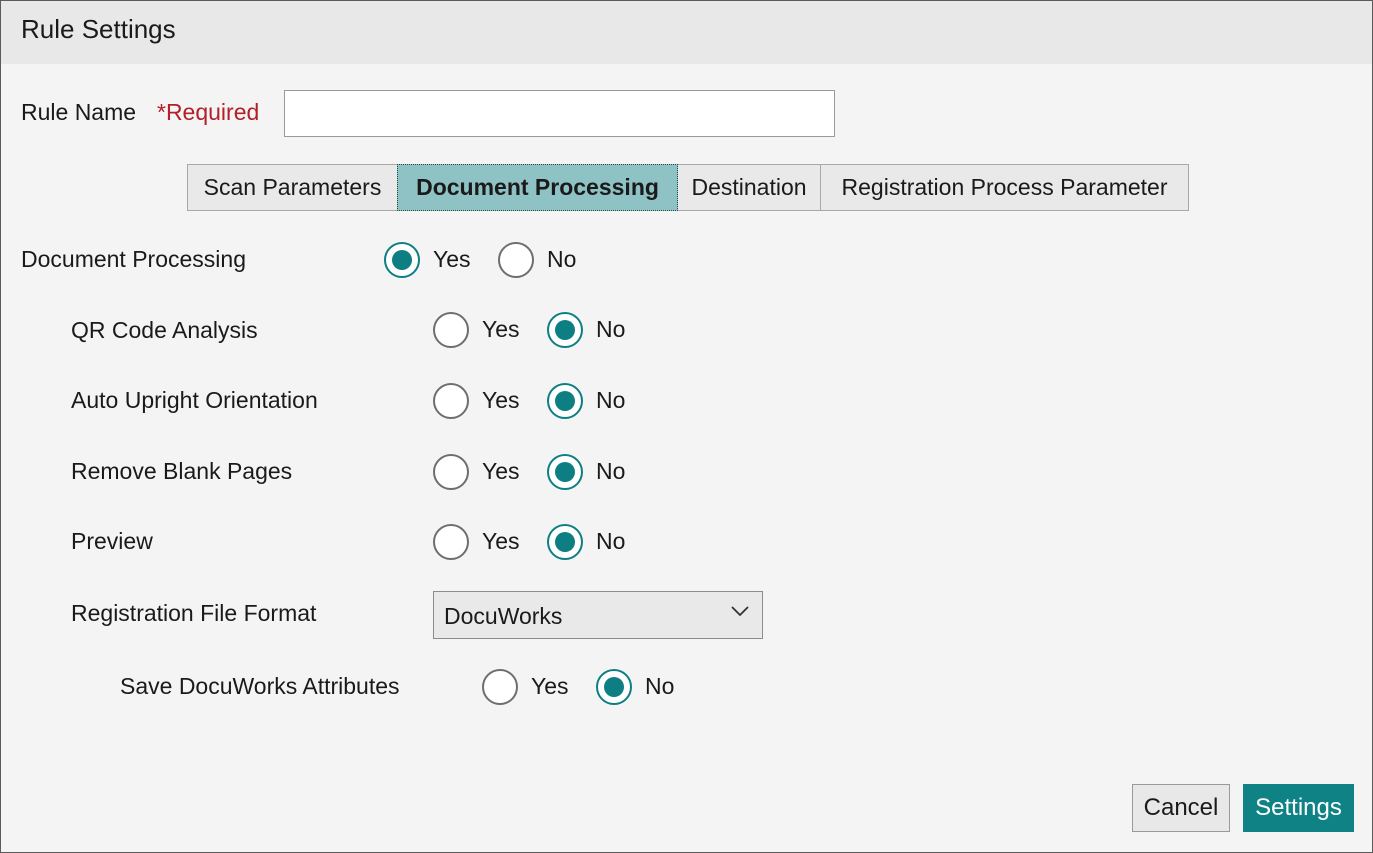 The width and height of the screenshot is (1373, 853). Describe the element at coordinates (208, 112) in the screenshot. I see `required-indicator: *Required` at that location.